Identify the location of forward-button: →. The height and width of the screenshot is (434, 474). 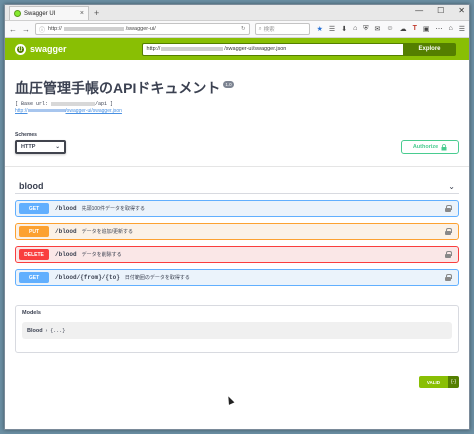
(26, 29).